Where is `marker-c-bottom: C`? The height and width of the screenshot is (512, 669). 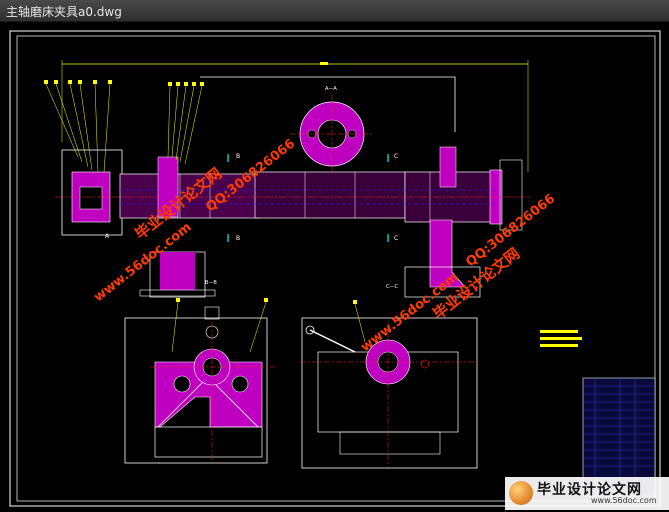 marker-c-bottom: C is located at coordinates (396, 238).